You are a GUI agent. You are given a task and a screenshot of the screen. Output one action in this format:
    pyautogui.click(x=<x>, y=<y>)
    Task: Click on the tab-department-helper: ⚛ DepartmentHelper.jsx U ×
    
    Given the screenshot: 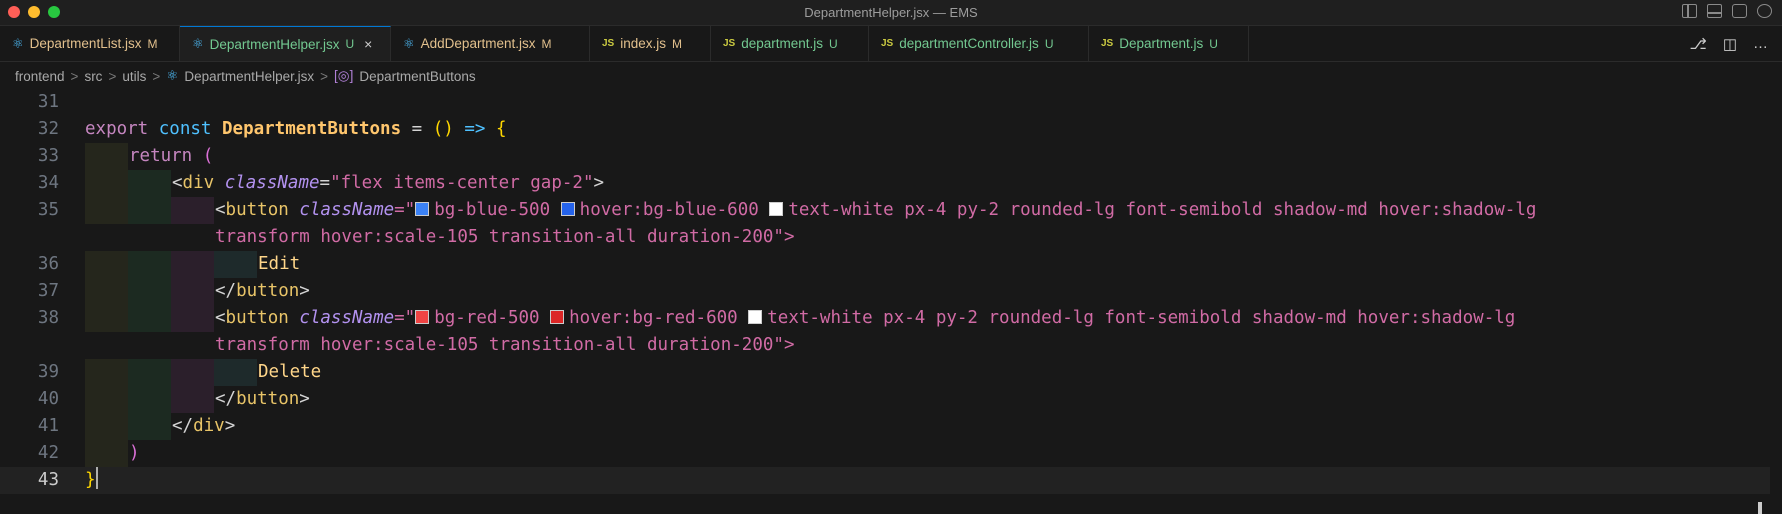 What is the action you would take?
    pyautogui.click(x=285, y=43)
    